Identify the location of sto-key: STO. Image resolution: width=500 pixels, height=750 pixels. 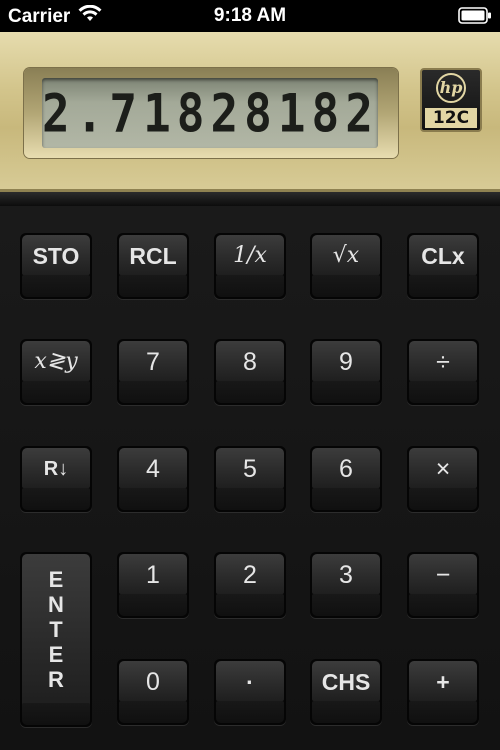
(56, 266).